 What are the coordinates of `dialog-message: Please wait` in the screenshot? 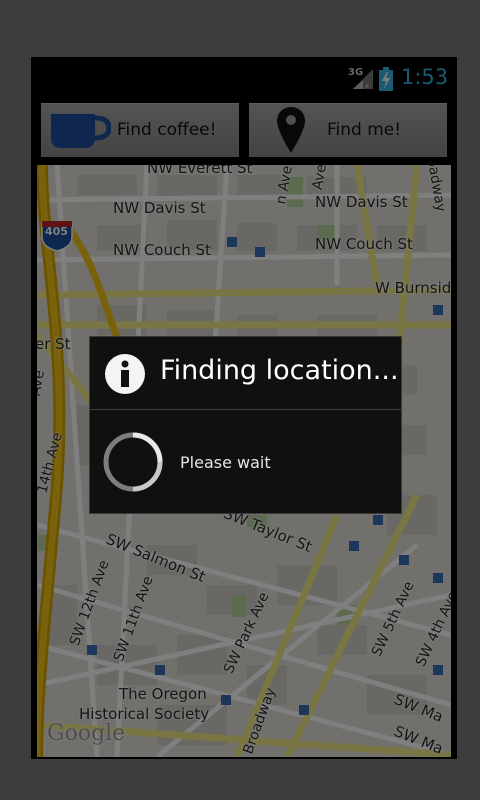 It's located at (225, 462).